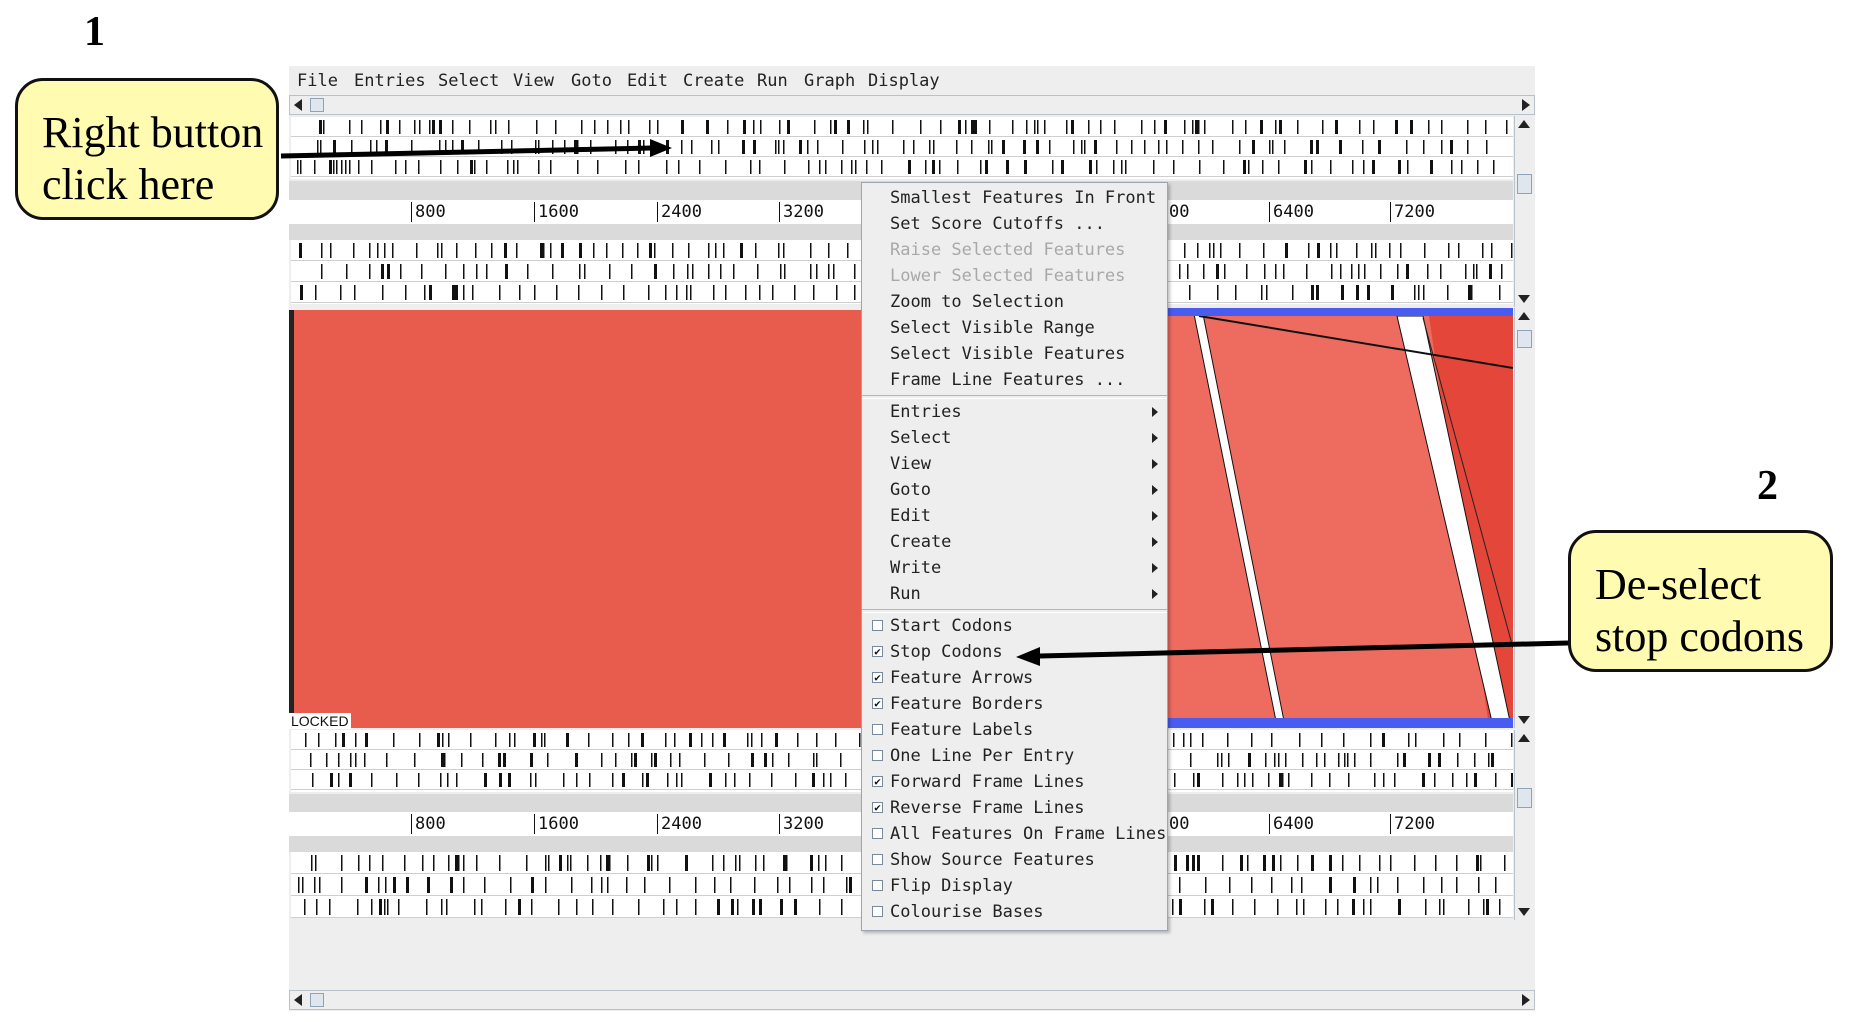  I want to click on left-border, so click(291, 519).